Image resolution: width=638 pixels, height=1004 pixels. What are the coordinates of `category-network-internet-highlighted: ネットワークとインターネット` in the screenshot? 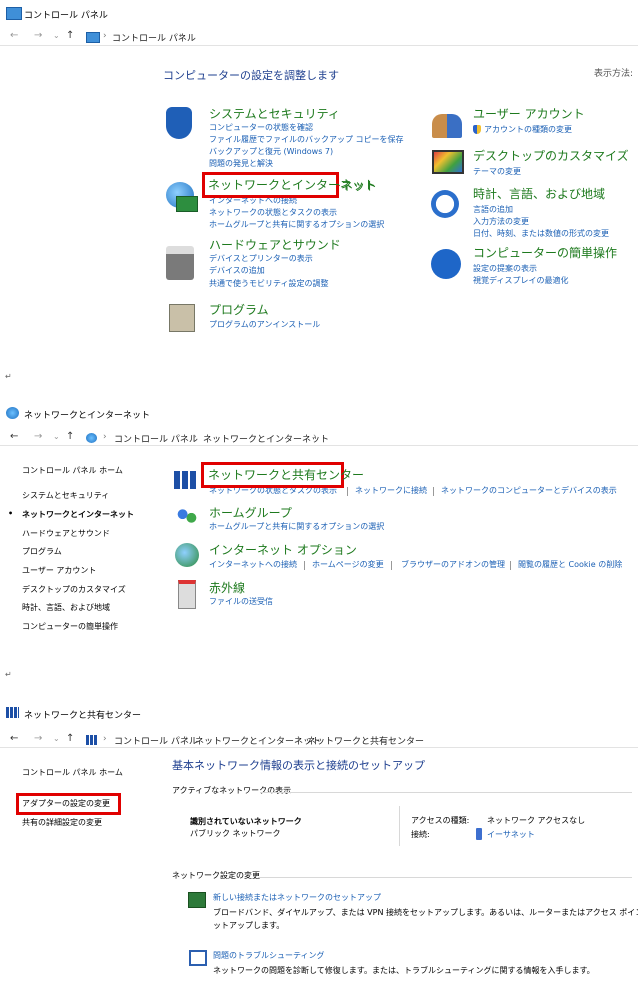 It's located at (292, 185).